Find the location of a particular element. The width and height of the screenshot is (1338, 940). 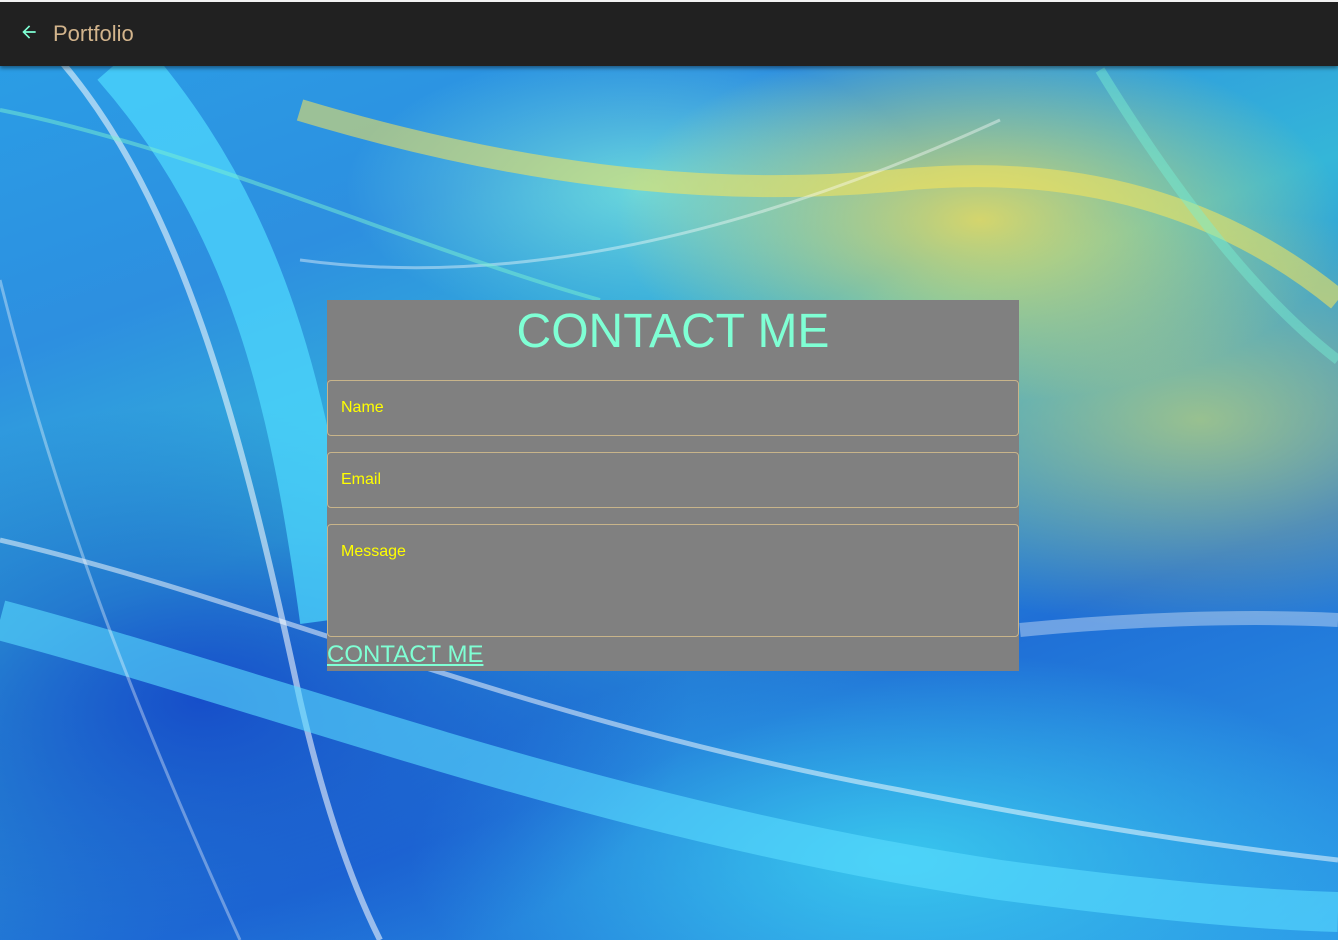

back-button is located at coordinates (29, 34).